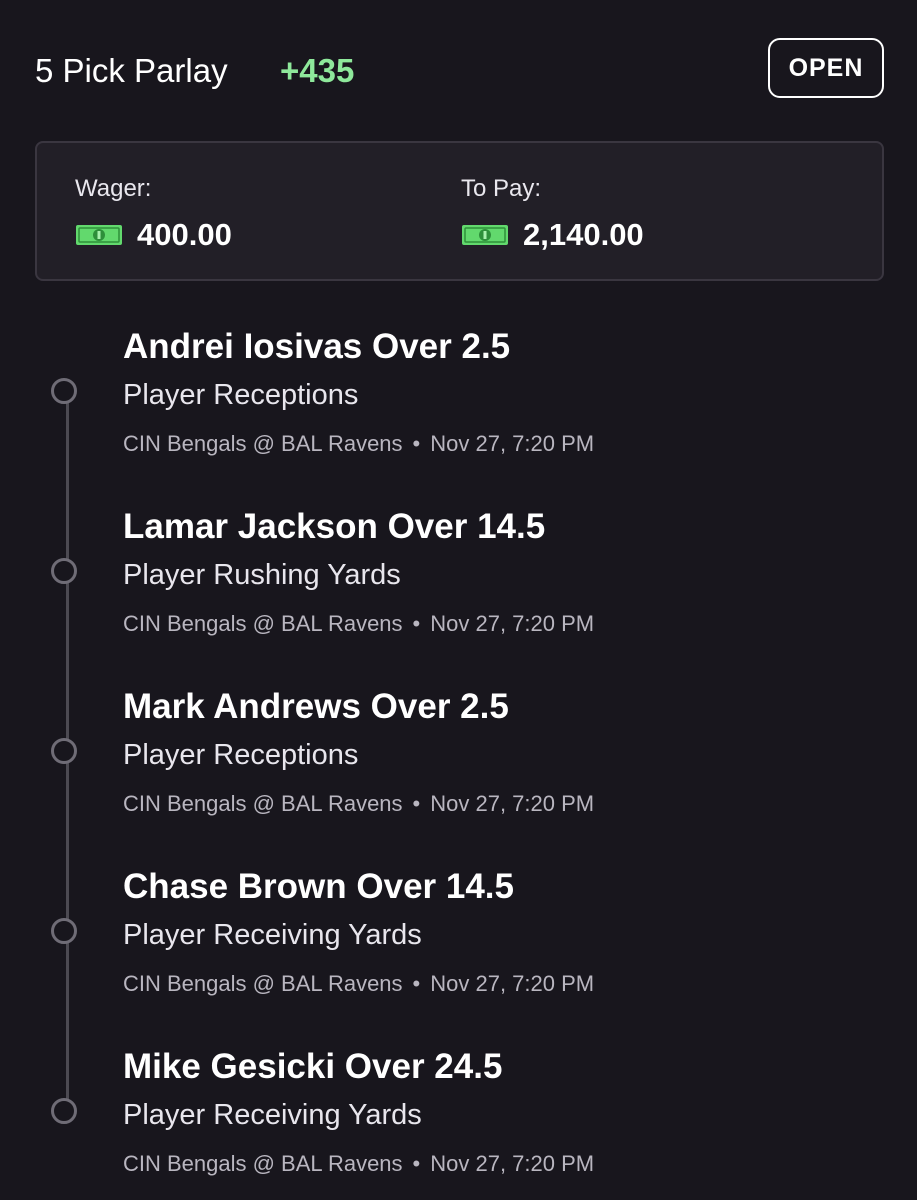 Image resolution: width=917 pixels, height=1200 pixels. I want to click on pick-market: Player Rushing Yards, so click(262, 575).